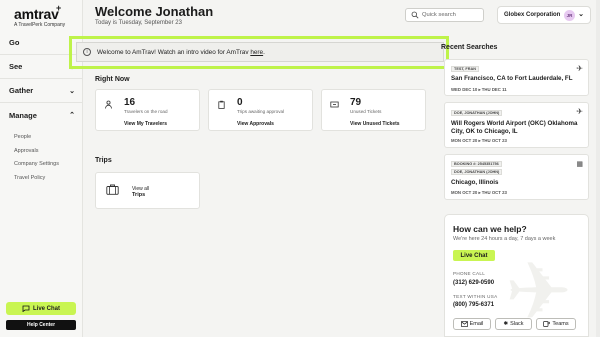 The width and height of the screenshot is (600, 337). I want to click on travelers-desc: Travelers on the road, so click(146, 111).